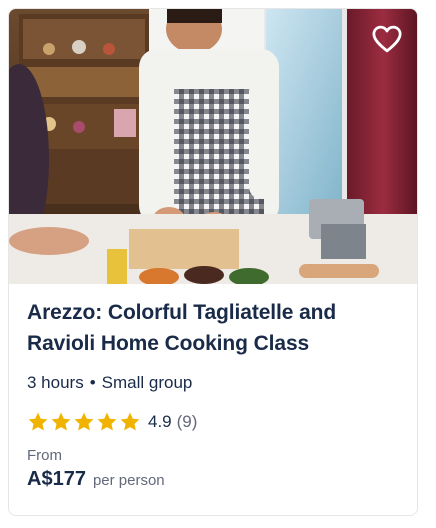 The height and width of the screenshot is (528, 436). What do you see at coordinates (215, 479) in the screenshot?
I see `price-row: A$177 per person` at bounding box center [215, 479].